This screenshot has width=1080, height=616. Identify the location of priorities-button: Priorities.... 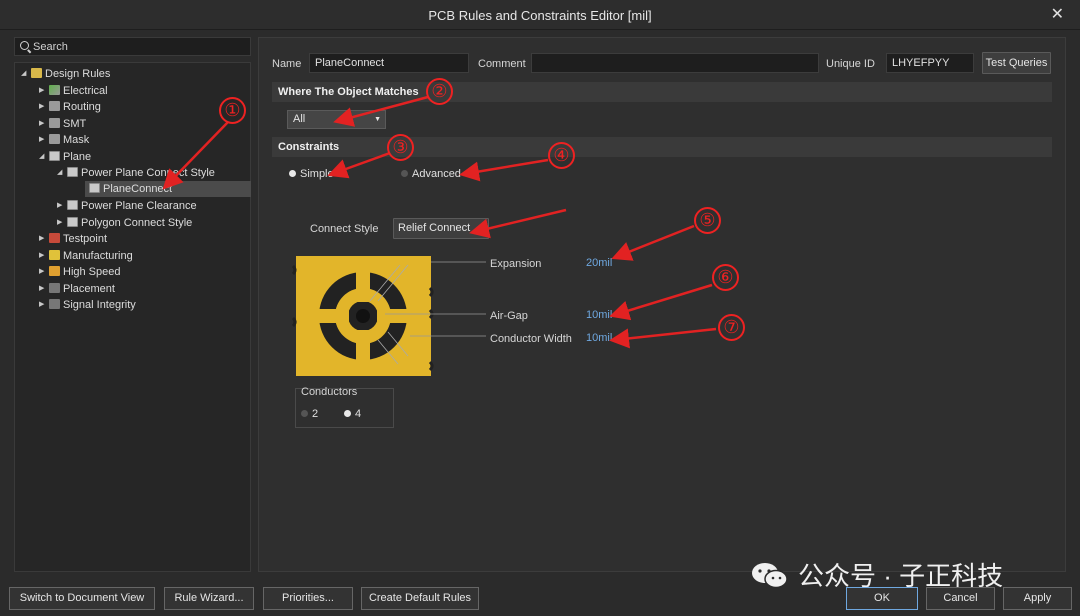
(308, 598).